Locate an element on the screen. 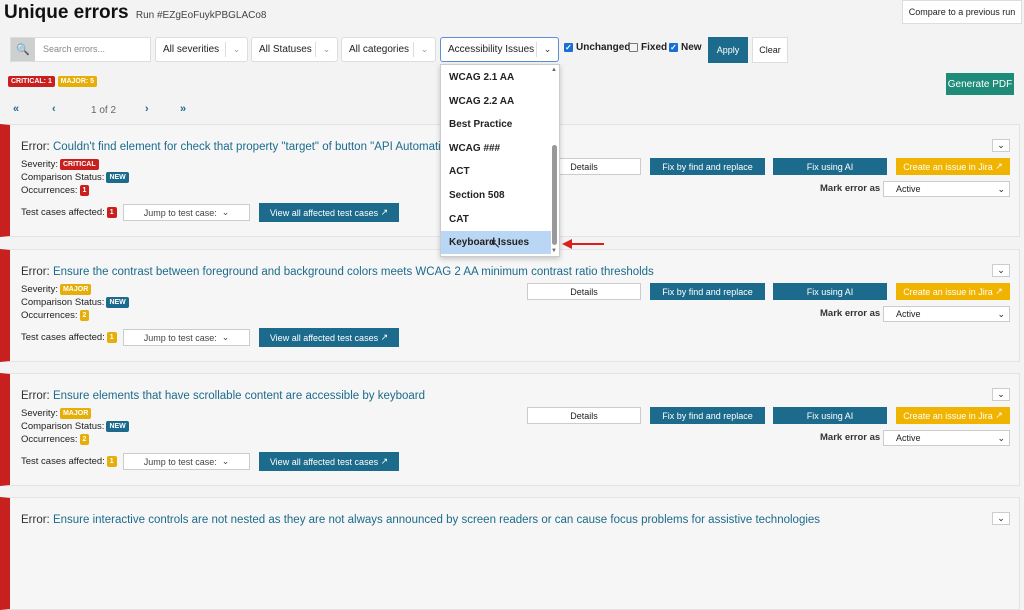  occurrences-label: Occurrences: is located at coordinates (49, 190).